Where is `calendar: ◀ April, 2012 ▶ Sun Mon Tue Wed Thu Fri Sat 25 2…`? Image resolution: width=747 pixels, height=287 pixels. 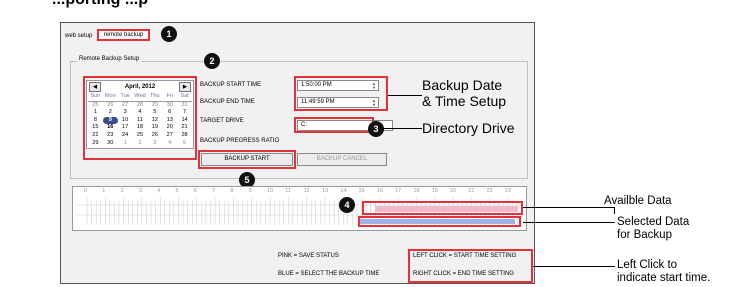 calendar: ◀ April, 2012 ▶ Sun Mon Tue Wed Thu Fri Sat 25 2… is located at coordinates (140, 115).